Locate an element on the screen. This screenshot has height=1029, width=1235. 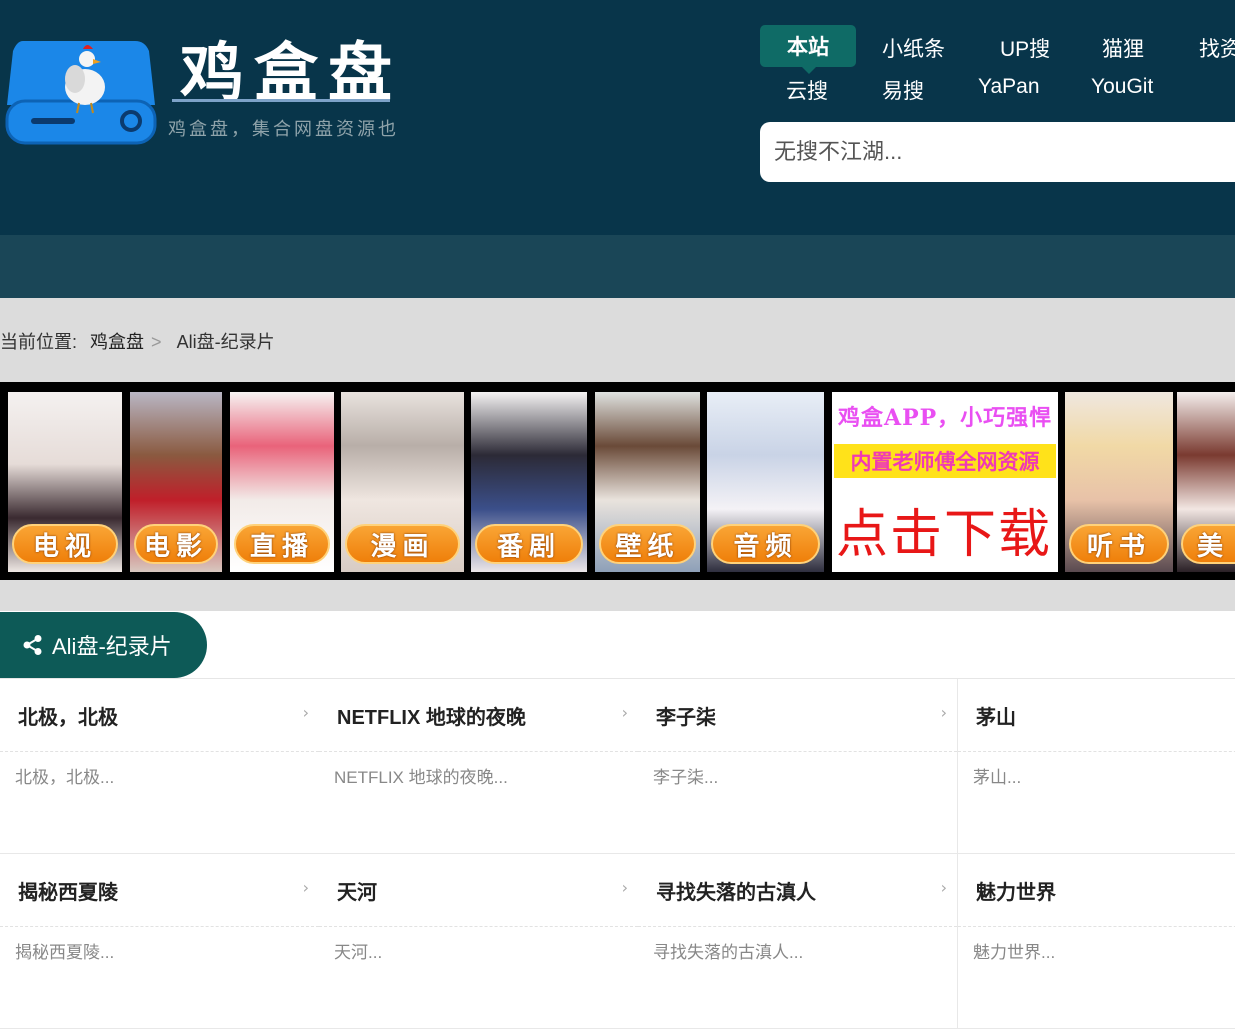
tile-label: 电视 is located at coordinates (65, 544).